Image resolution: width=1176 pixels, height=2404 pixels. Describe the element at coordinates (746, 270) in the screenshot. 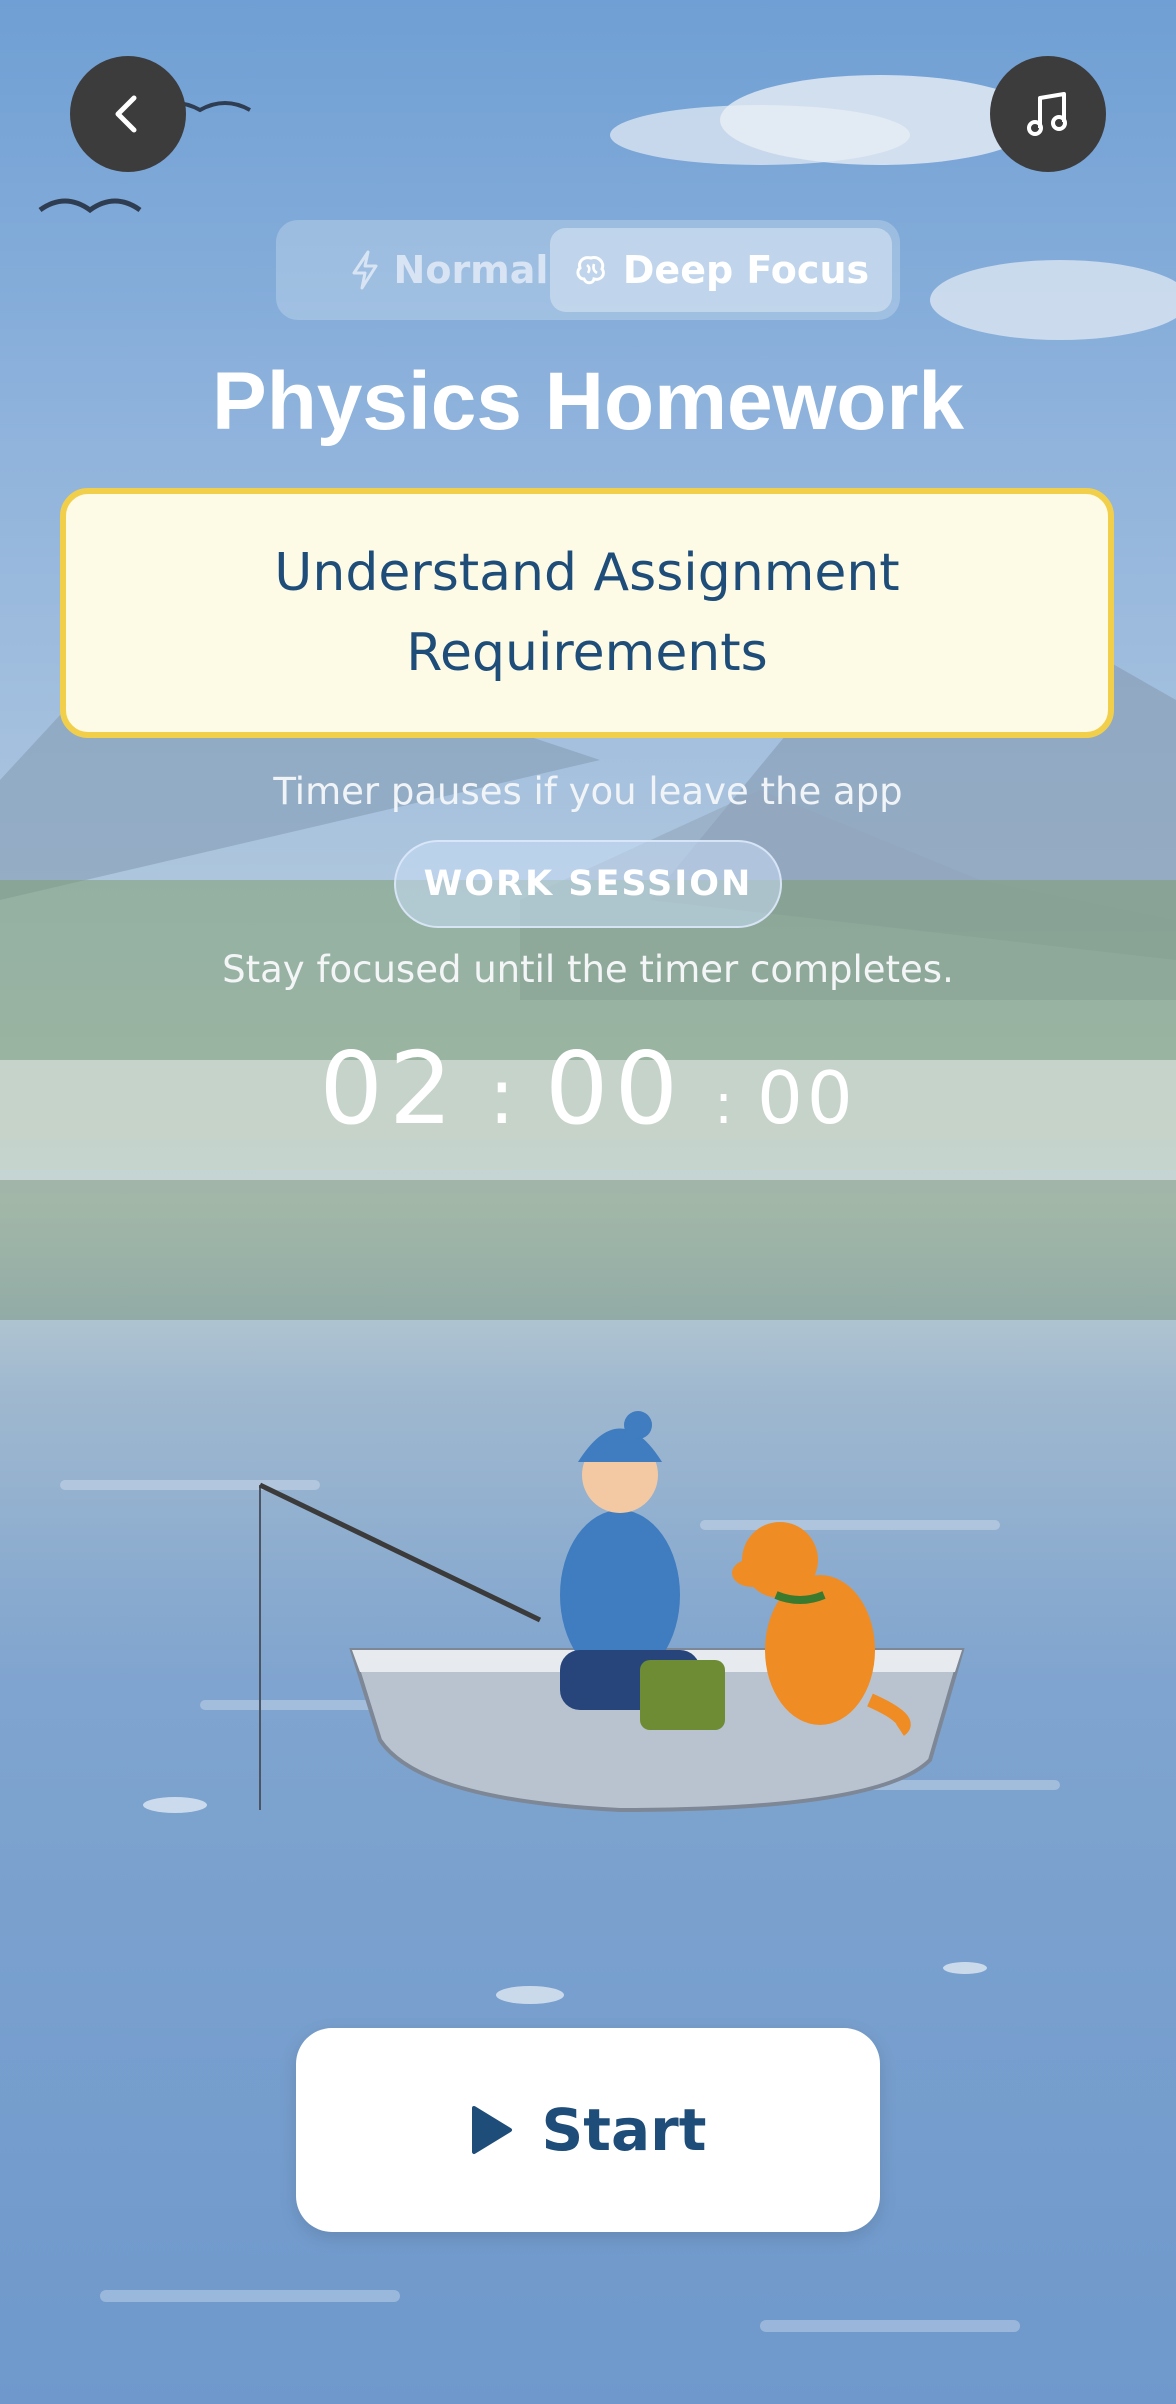

I see `mode-option-label: Deep Focus` at that location.